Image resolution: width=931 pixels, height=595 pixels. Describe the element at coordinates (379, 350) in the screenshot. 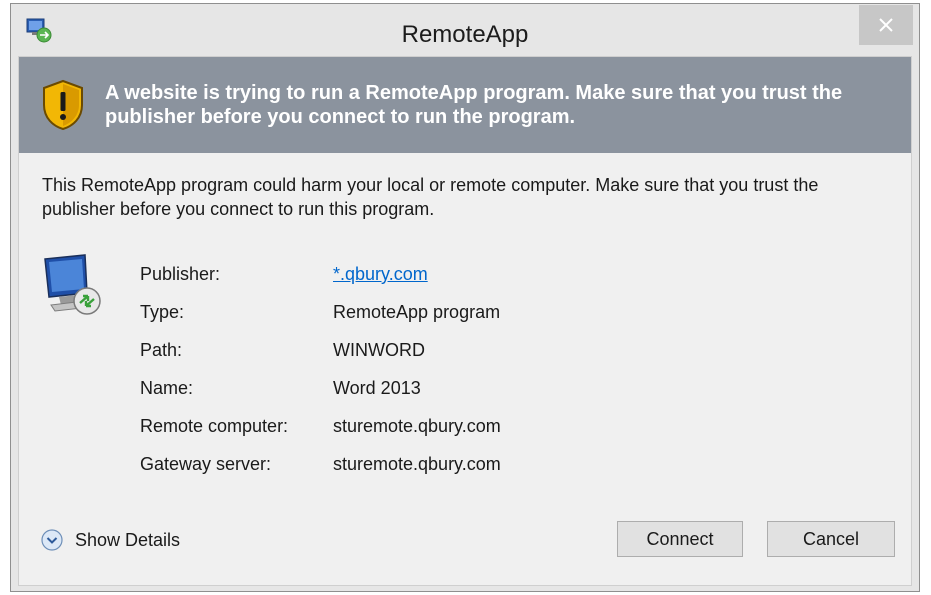

I see `path-value: WINWORD` at that location.